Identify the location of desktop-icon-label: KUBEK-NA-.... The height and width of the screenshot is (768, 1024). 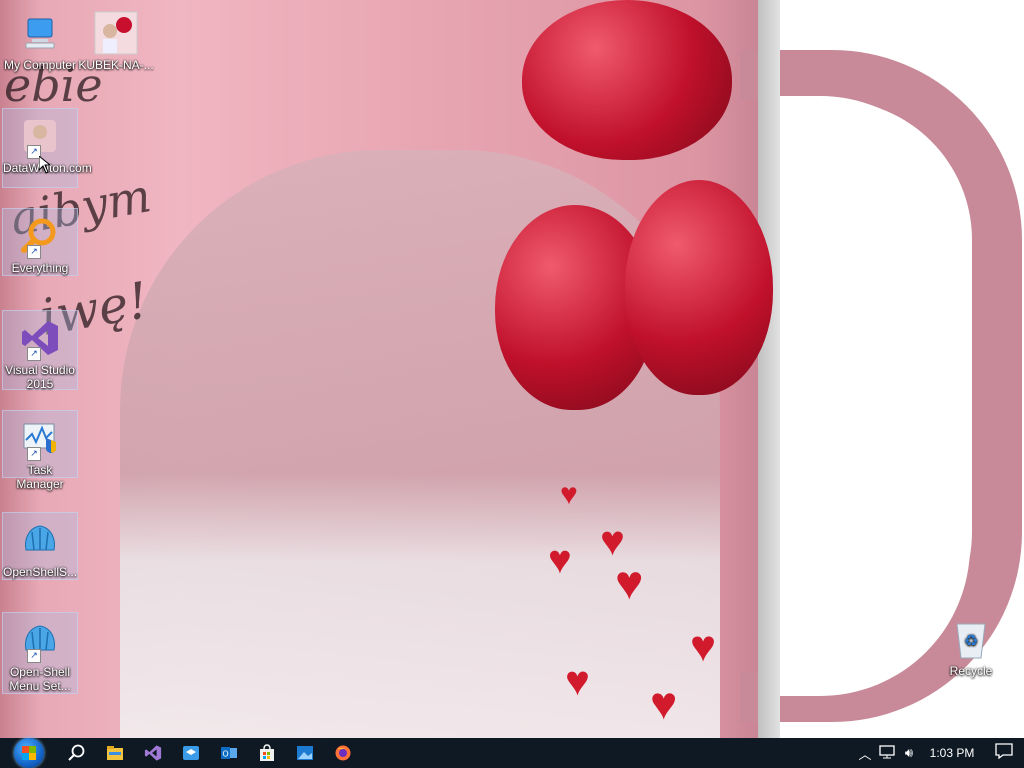
(116, 65).